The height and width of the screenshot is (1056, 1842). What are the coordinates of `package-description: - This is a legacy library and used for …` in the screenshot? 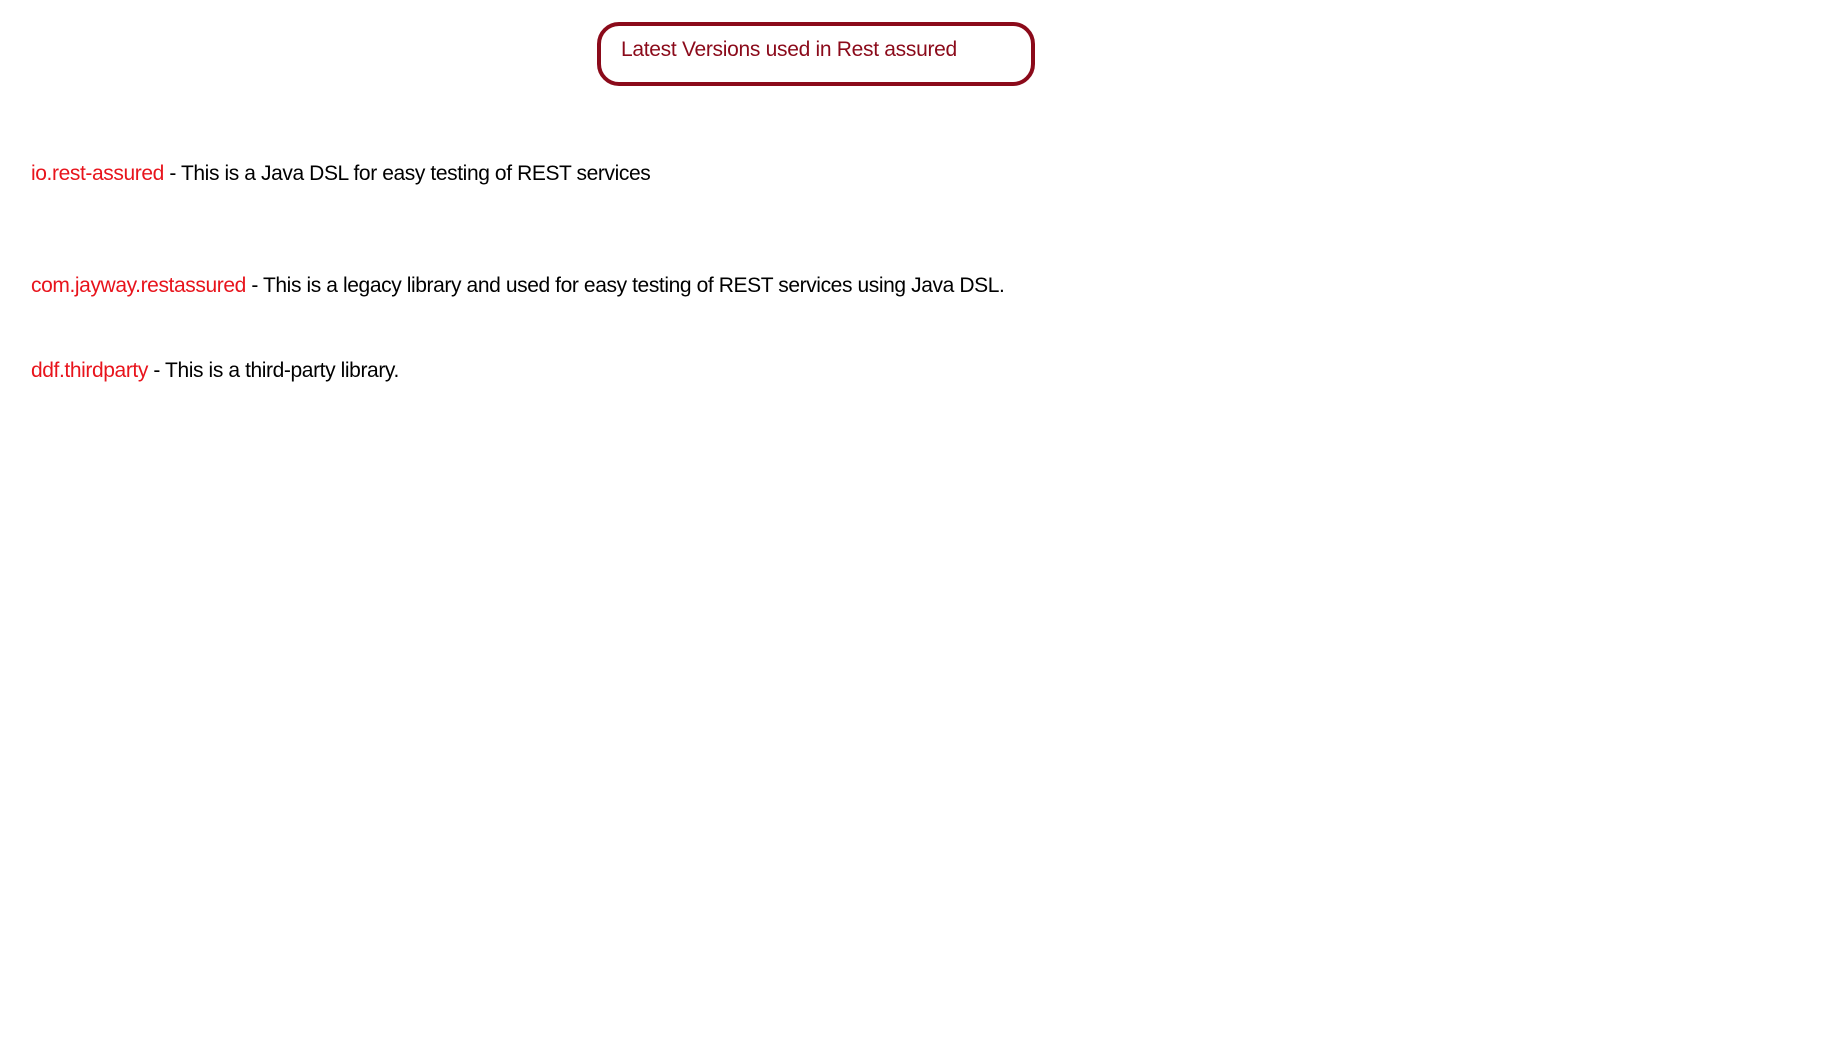 It's located at (625, 285).